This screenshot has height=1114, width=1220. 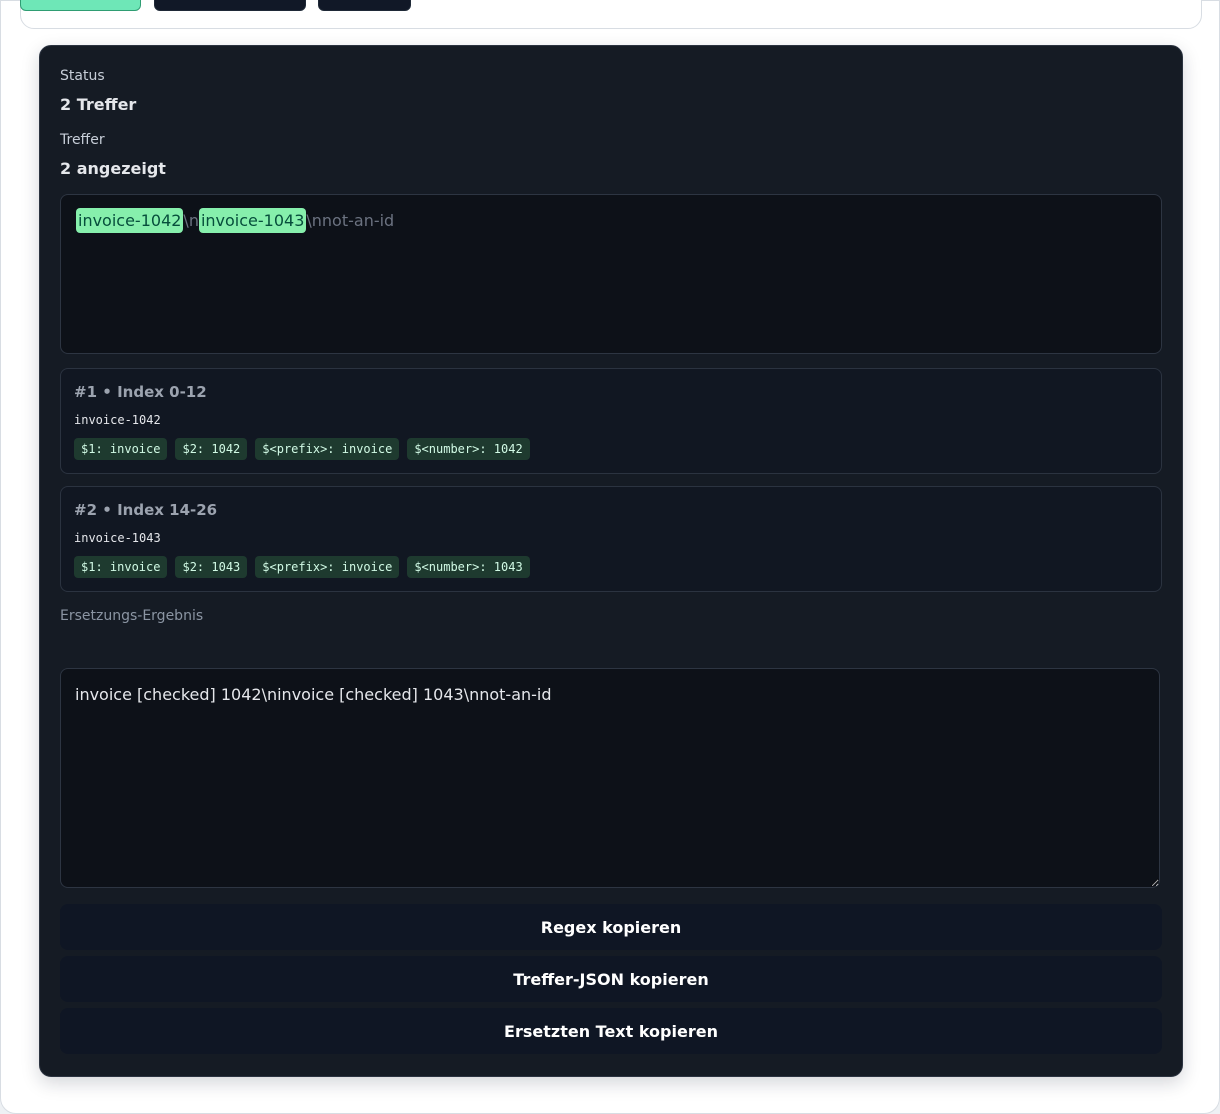 I want to click on primary-toolbar-button, so click(x=80, y=5).